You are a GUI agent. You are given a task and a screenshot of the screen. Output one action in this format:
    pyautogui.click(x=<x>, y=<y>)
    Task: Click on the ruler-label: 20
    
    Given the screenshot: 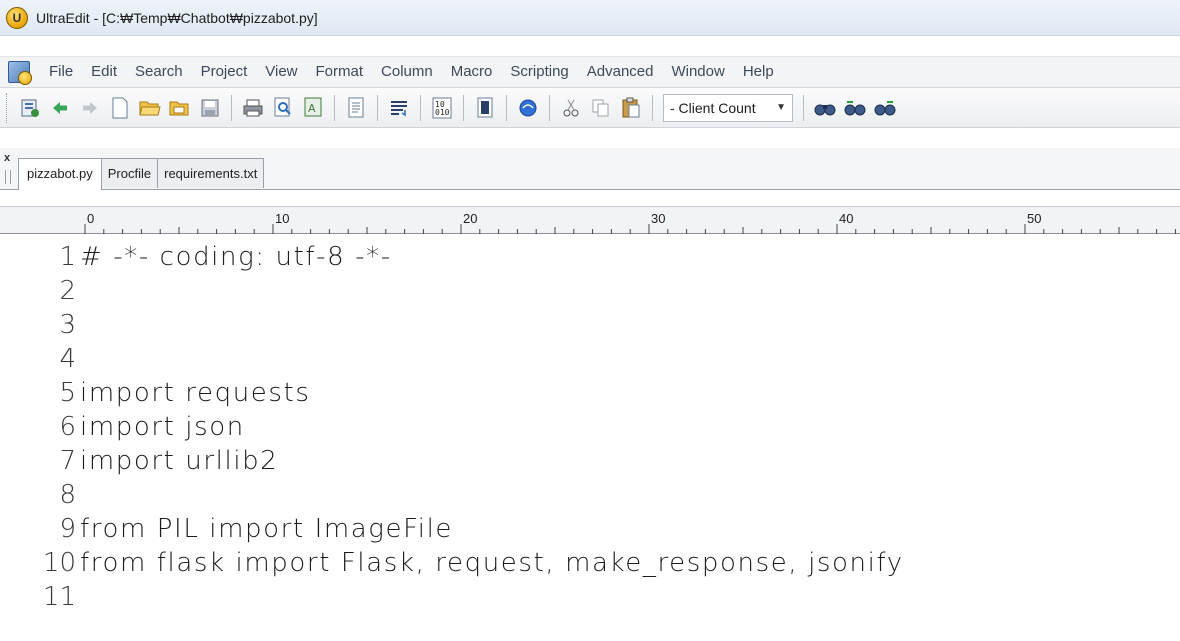 What is the action you would take?
    pyautogui.click(x=470, y=218)
    